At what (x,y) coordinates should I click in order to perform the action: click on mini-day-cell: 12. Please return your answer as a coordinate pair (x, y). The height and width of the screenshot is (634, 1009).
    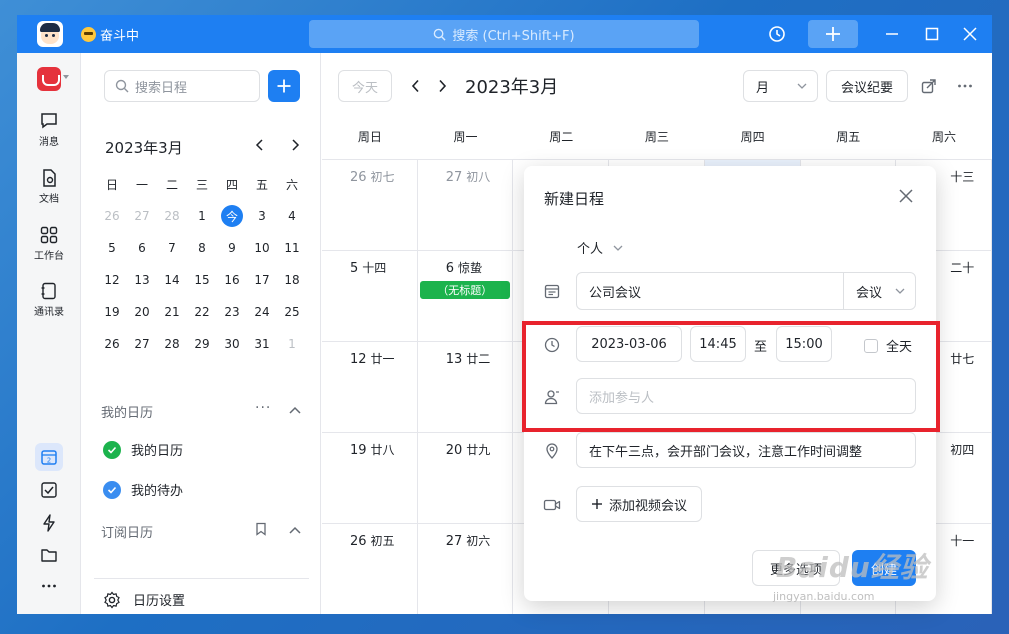
    Looking at the image, I should click on (112, 280).